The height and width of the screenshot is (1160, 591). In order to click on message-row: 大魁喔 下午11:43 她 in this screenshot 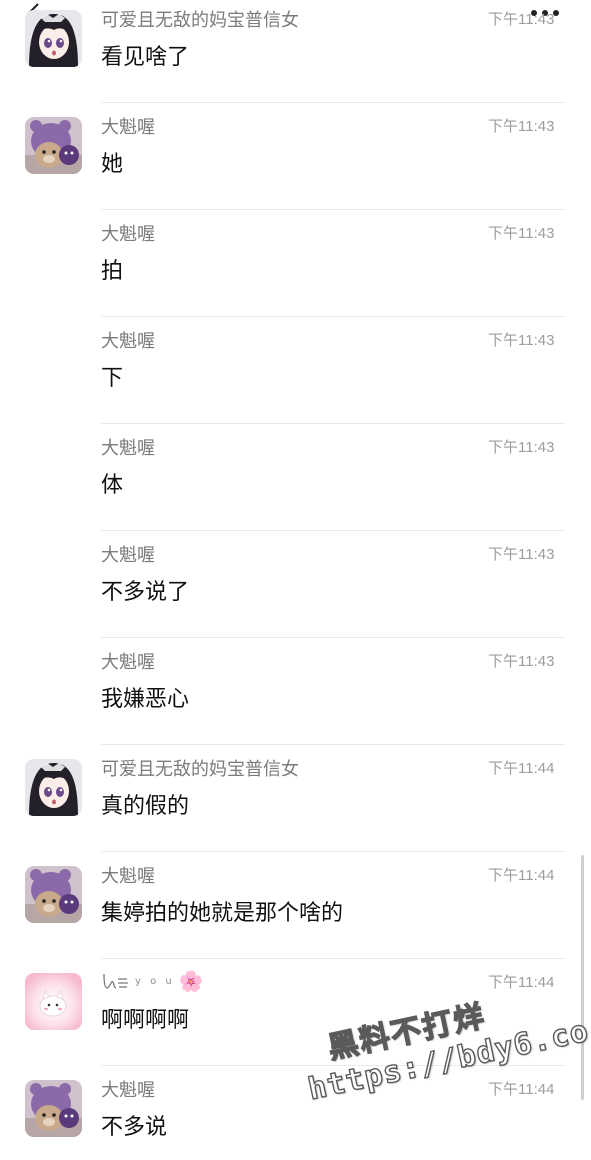, I will do `click(295, 156)`.